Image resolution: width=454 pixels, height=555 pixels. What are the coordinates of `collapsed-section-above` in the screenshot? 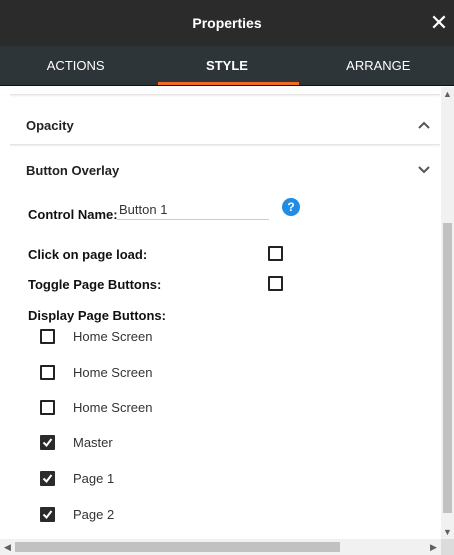 It's located at (225, 91).